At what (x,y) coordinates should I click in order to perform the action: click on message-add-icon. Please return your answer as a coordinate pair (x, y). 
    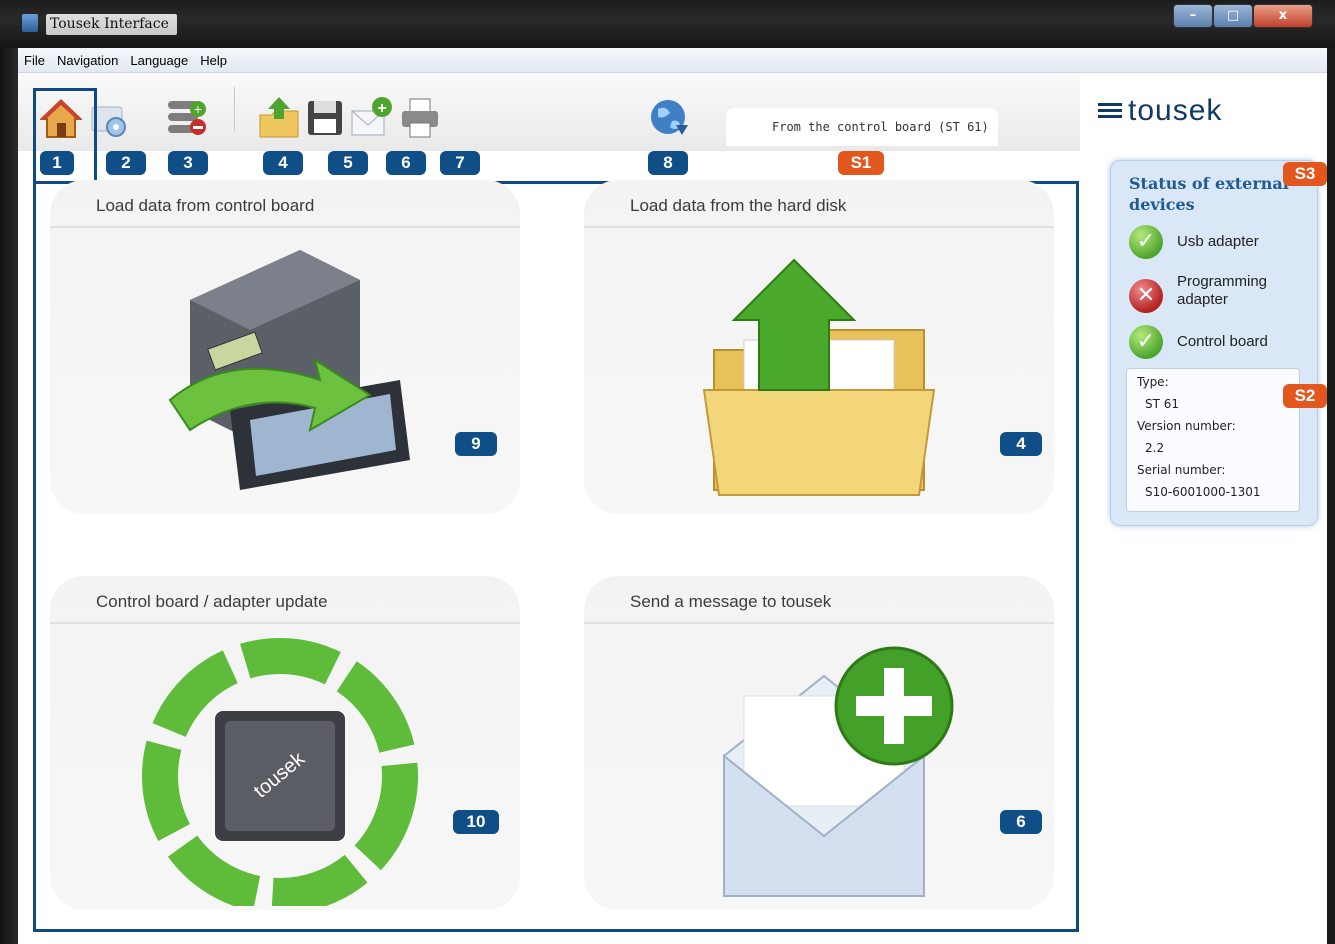
    Looking at the image, I should click on (838, 771).